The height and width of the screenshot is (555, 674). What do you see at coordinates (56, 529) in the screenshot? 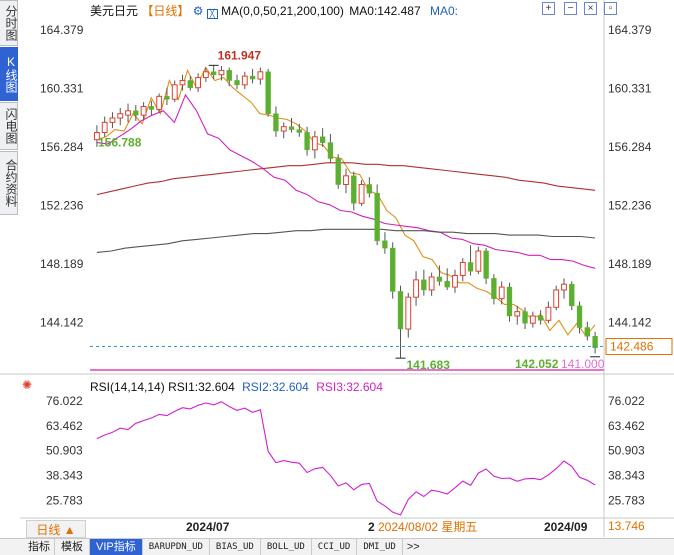
I see `period-selector: 日线 ▲` at bounding box center [56, 529].